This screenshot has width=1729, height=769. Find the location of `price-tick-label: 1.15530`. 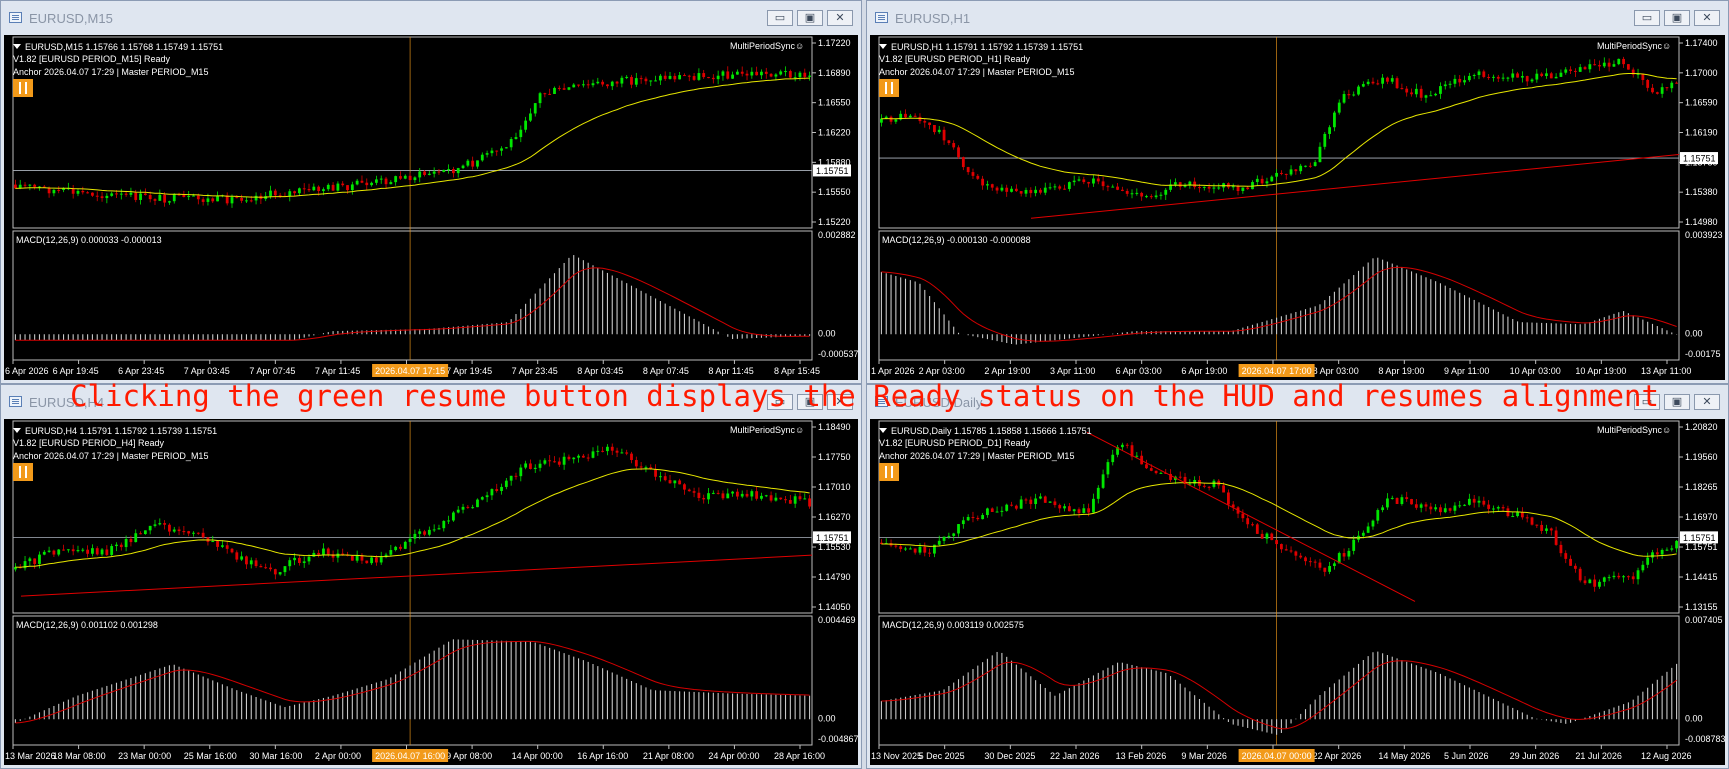

price-tick-label: 1.15530 is located at coordinates (834, 547).